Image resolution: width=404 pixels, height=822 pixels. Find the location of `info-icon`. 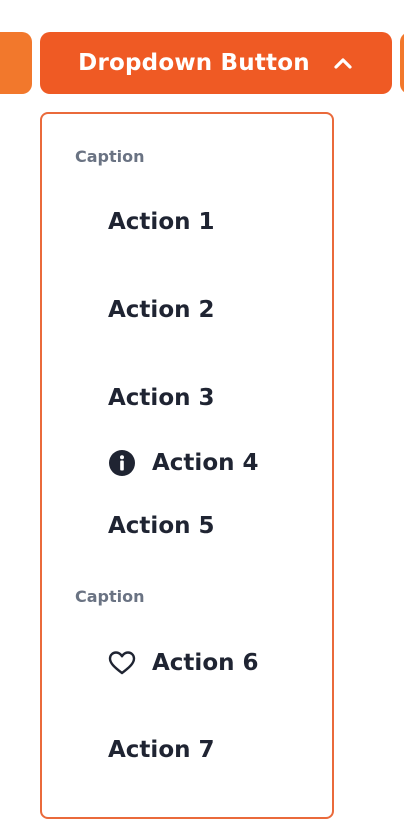

info-icon is located at coordinates (122, 463).